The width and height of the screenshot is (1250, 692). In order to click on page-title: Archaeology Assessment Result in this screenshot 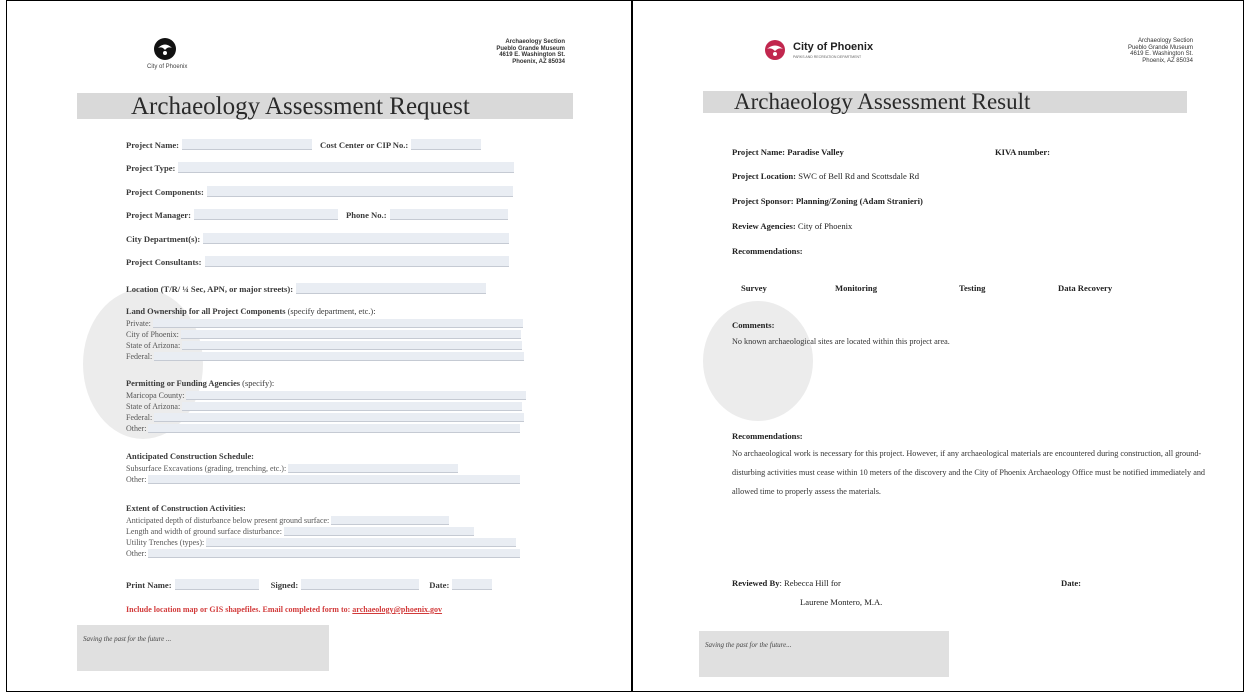, I will do `click(882, 101)`.